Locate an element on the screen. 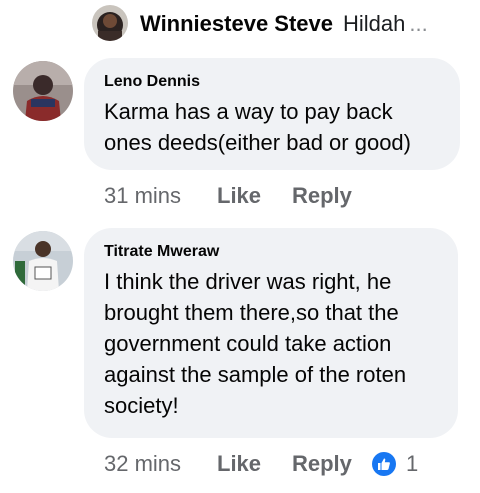 This screenshot has height=493, width=480. comment-actions: 31 mins Like Reply is located at coordinates (238, 196).